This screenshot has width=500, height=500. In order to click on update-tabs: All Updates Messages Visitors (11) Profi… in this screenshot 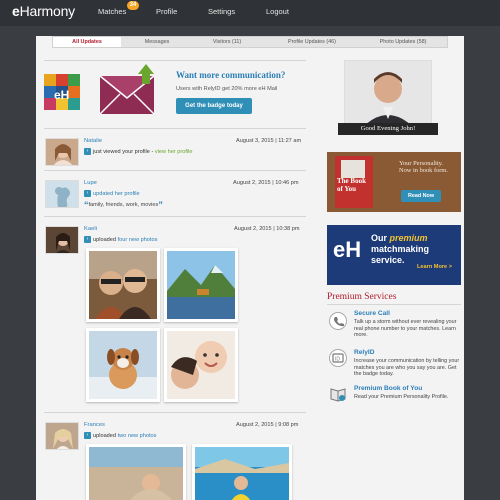, I will do `click(250, 42)`.